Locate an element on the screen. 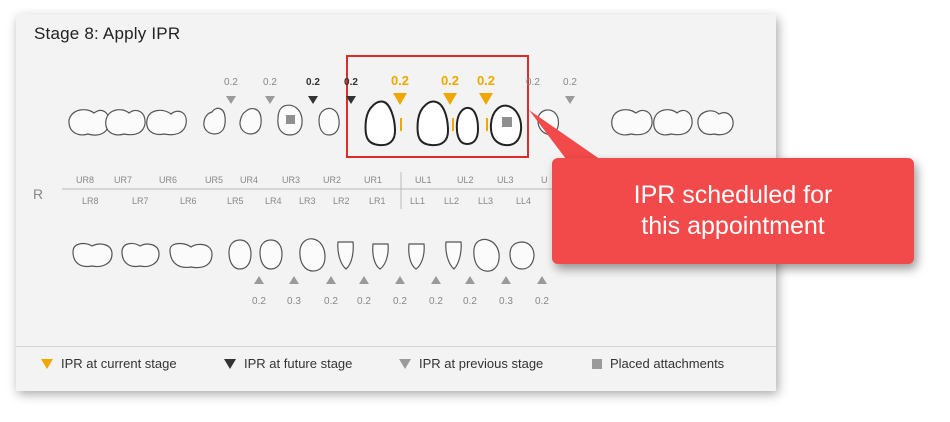 The image size is (950, 422). upper-ipr-value-4: 0.2 is located at coordinates (351, 82).